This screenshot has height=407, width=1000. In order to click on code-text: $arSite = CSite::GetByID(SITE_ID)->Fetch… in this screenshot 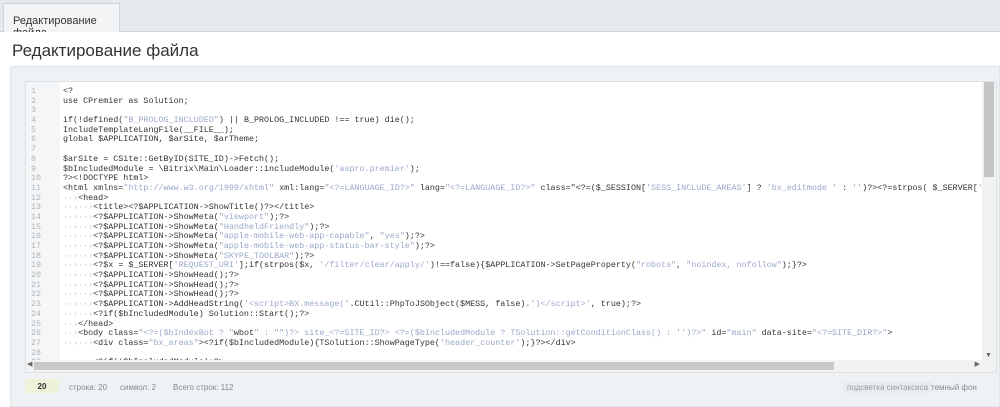, I will do `click(171, 159)`.